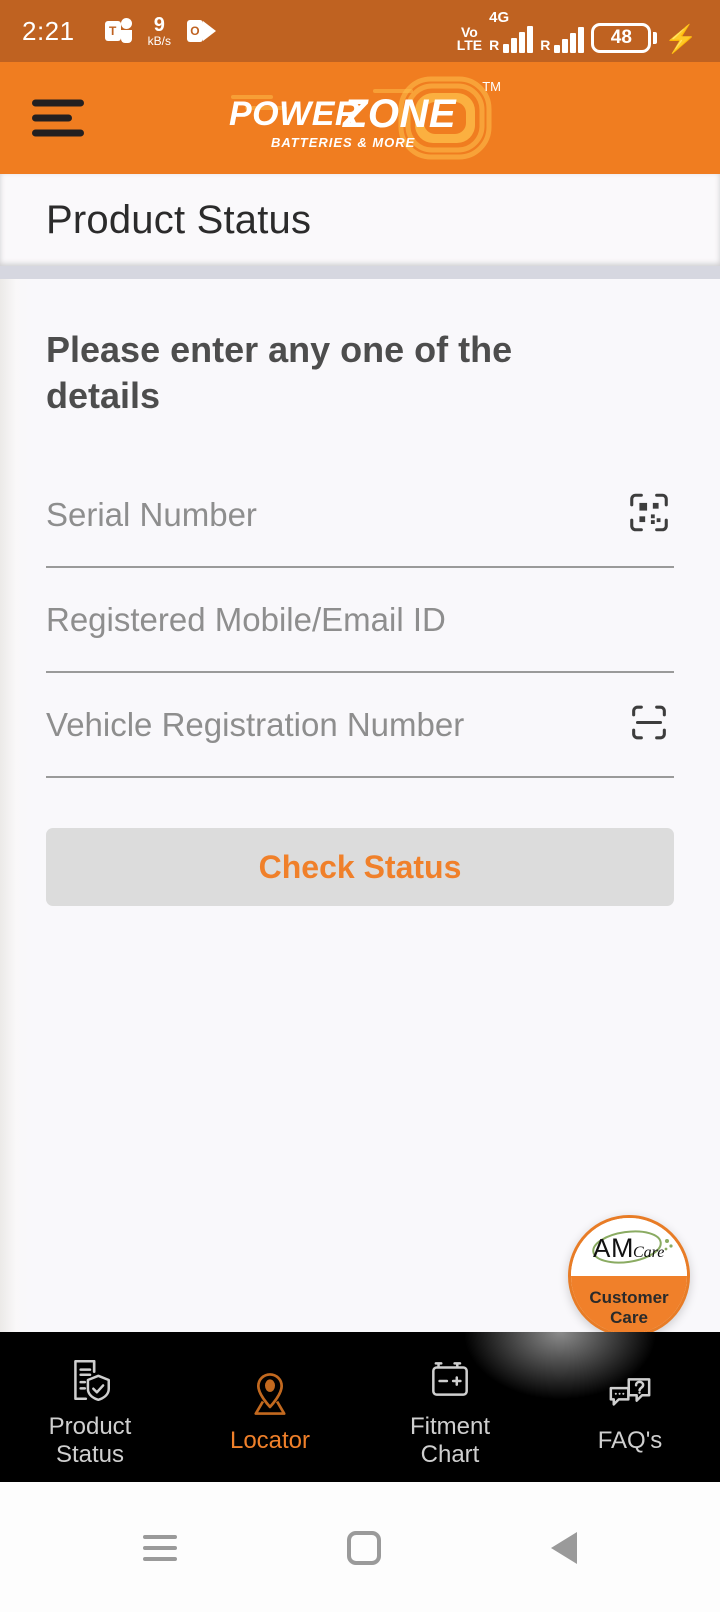 This screenshot has width=720, height=1612. I want to click on logo-graphic: POWER ZONE BATTERIES & MORE, so click(360, 118).